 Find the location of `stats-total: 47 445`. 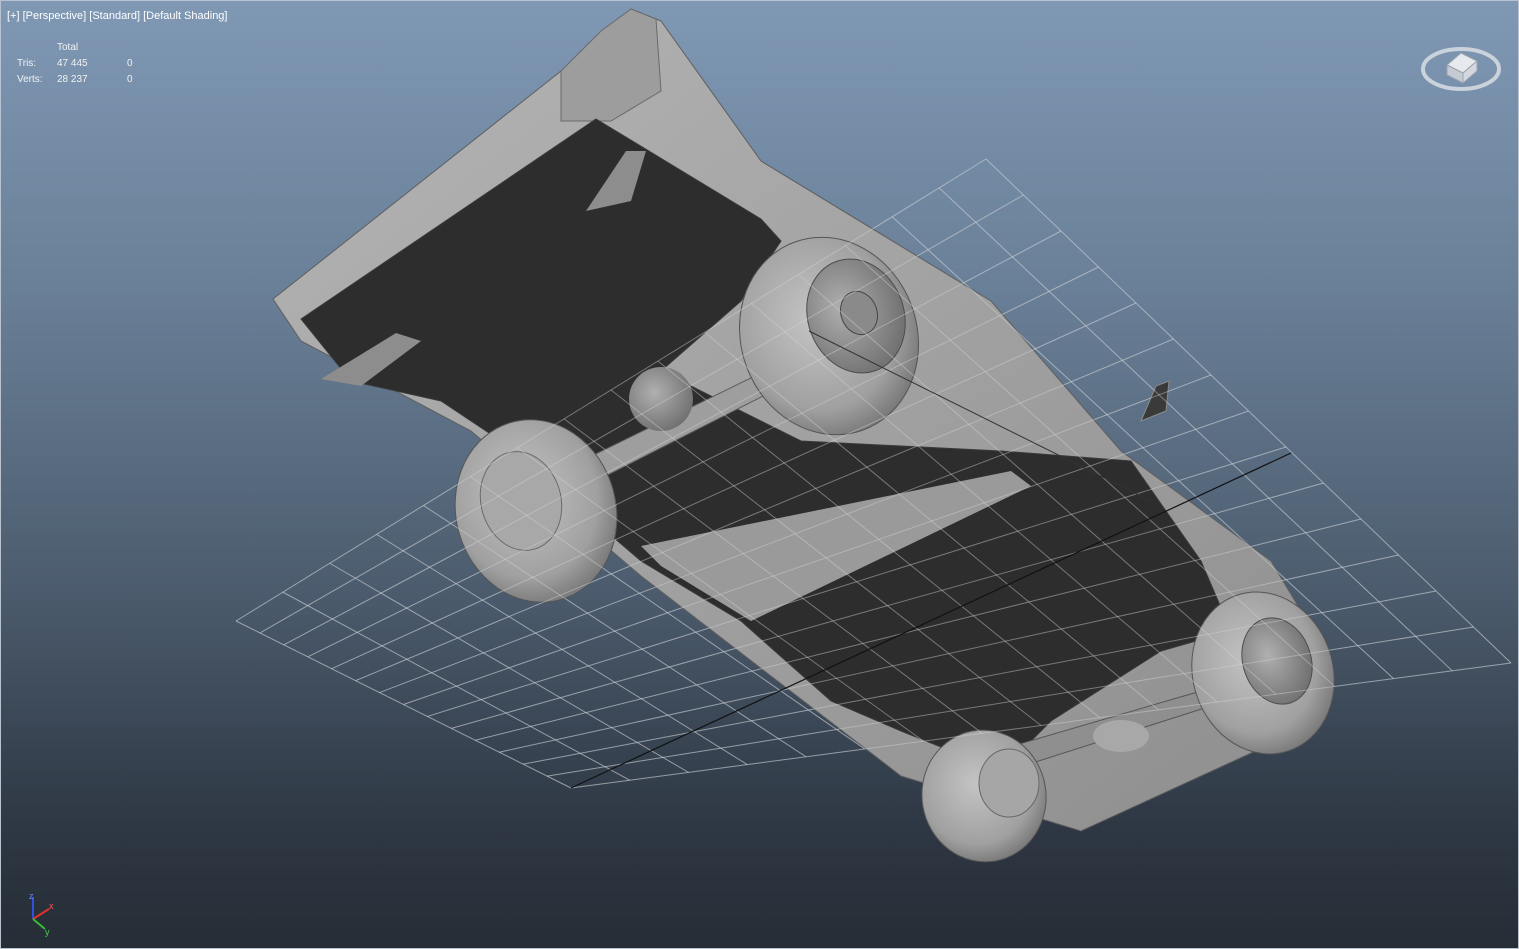

stats-total: 47 445 is located at coordinates (72, 63).